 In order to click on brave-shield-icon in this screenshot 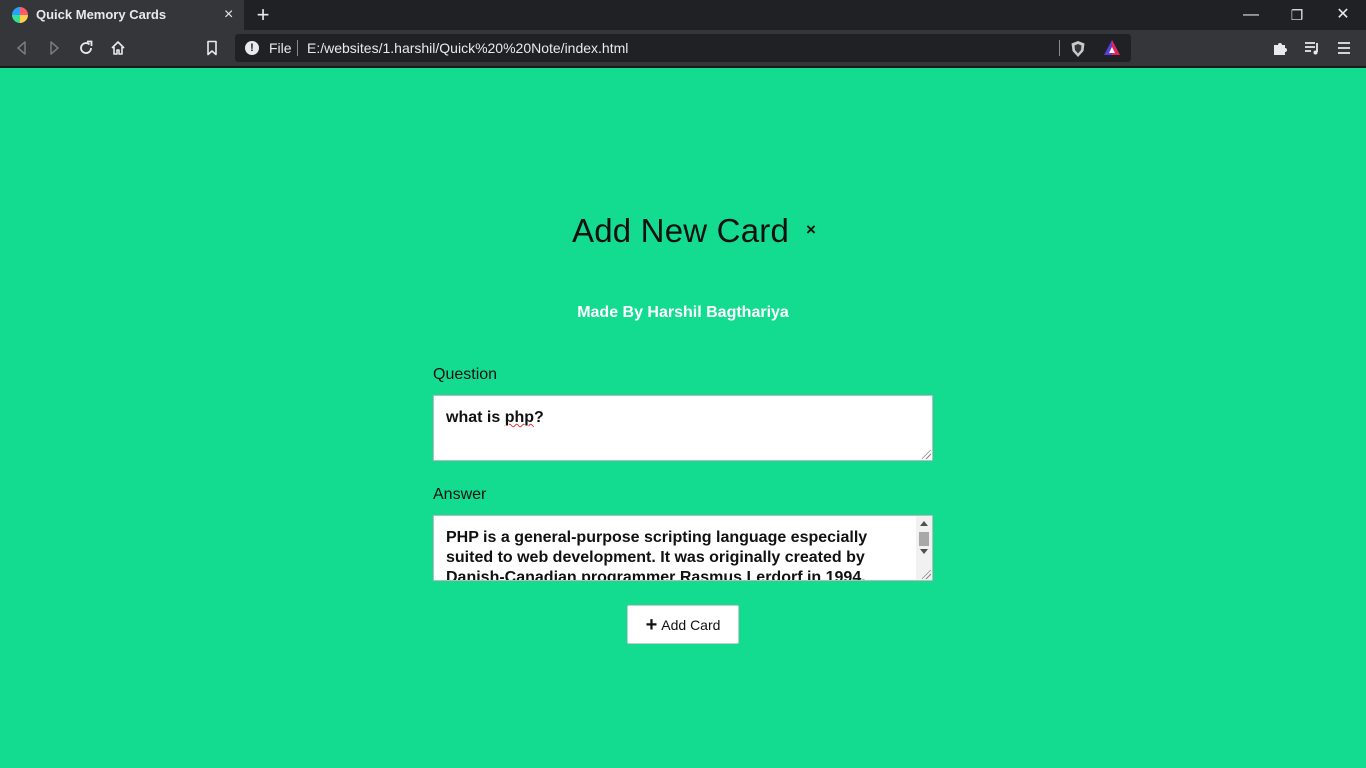, I will do `click(1078, 51)`.